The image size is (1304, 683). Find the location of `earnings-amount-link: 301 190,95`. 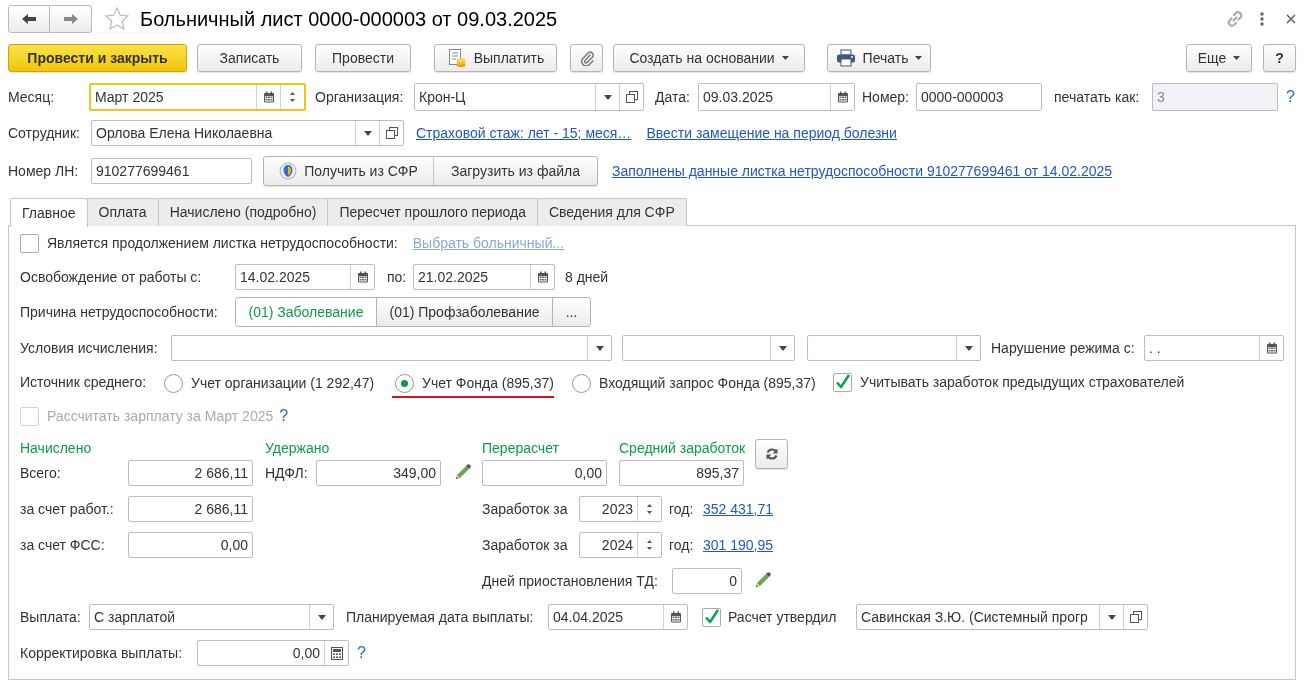

earnings-amount-link: 301 190,95 is located at coordinates (738, 545).